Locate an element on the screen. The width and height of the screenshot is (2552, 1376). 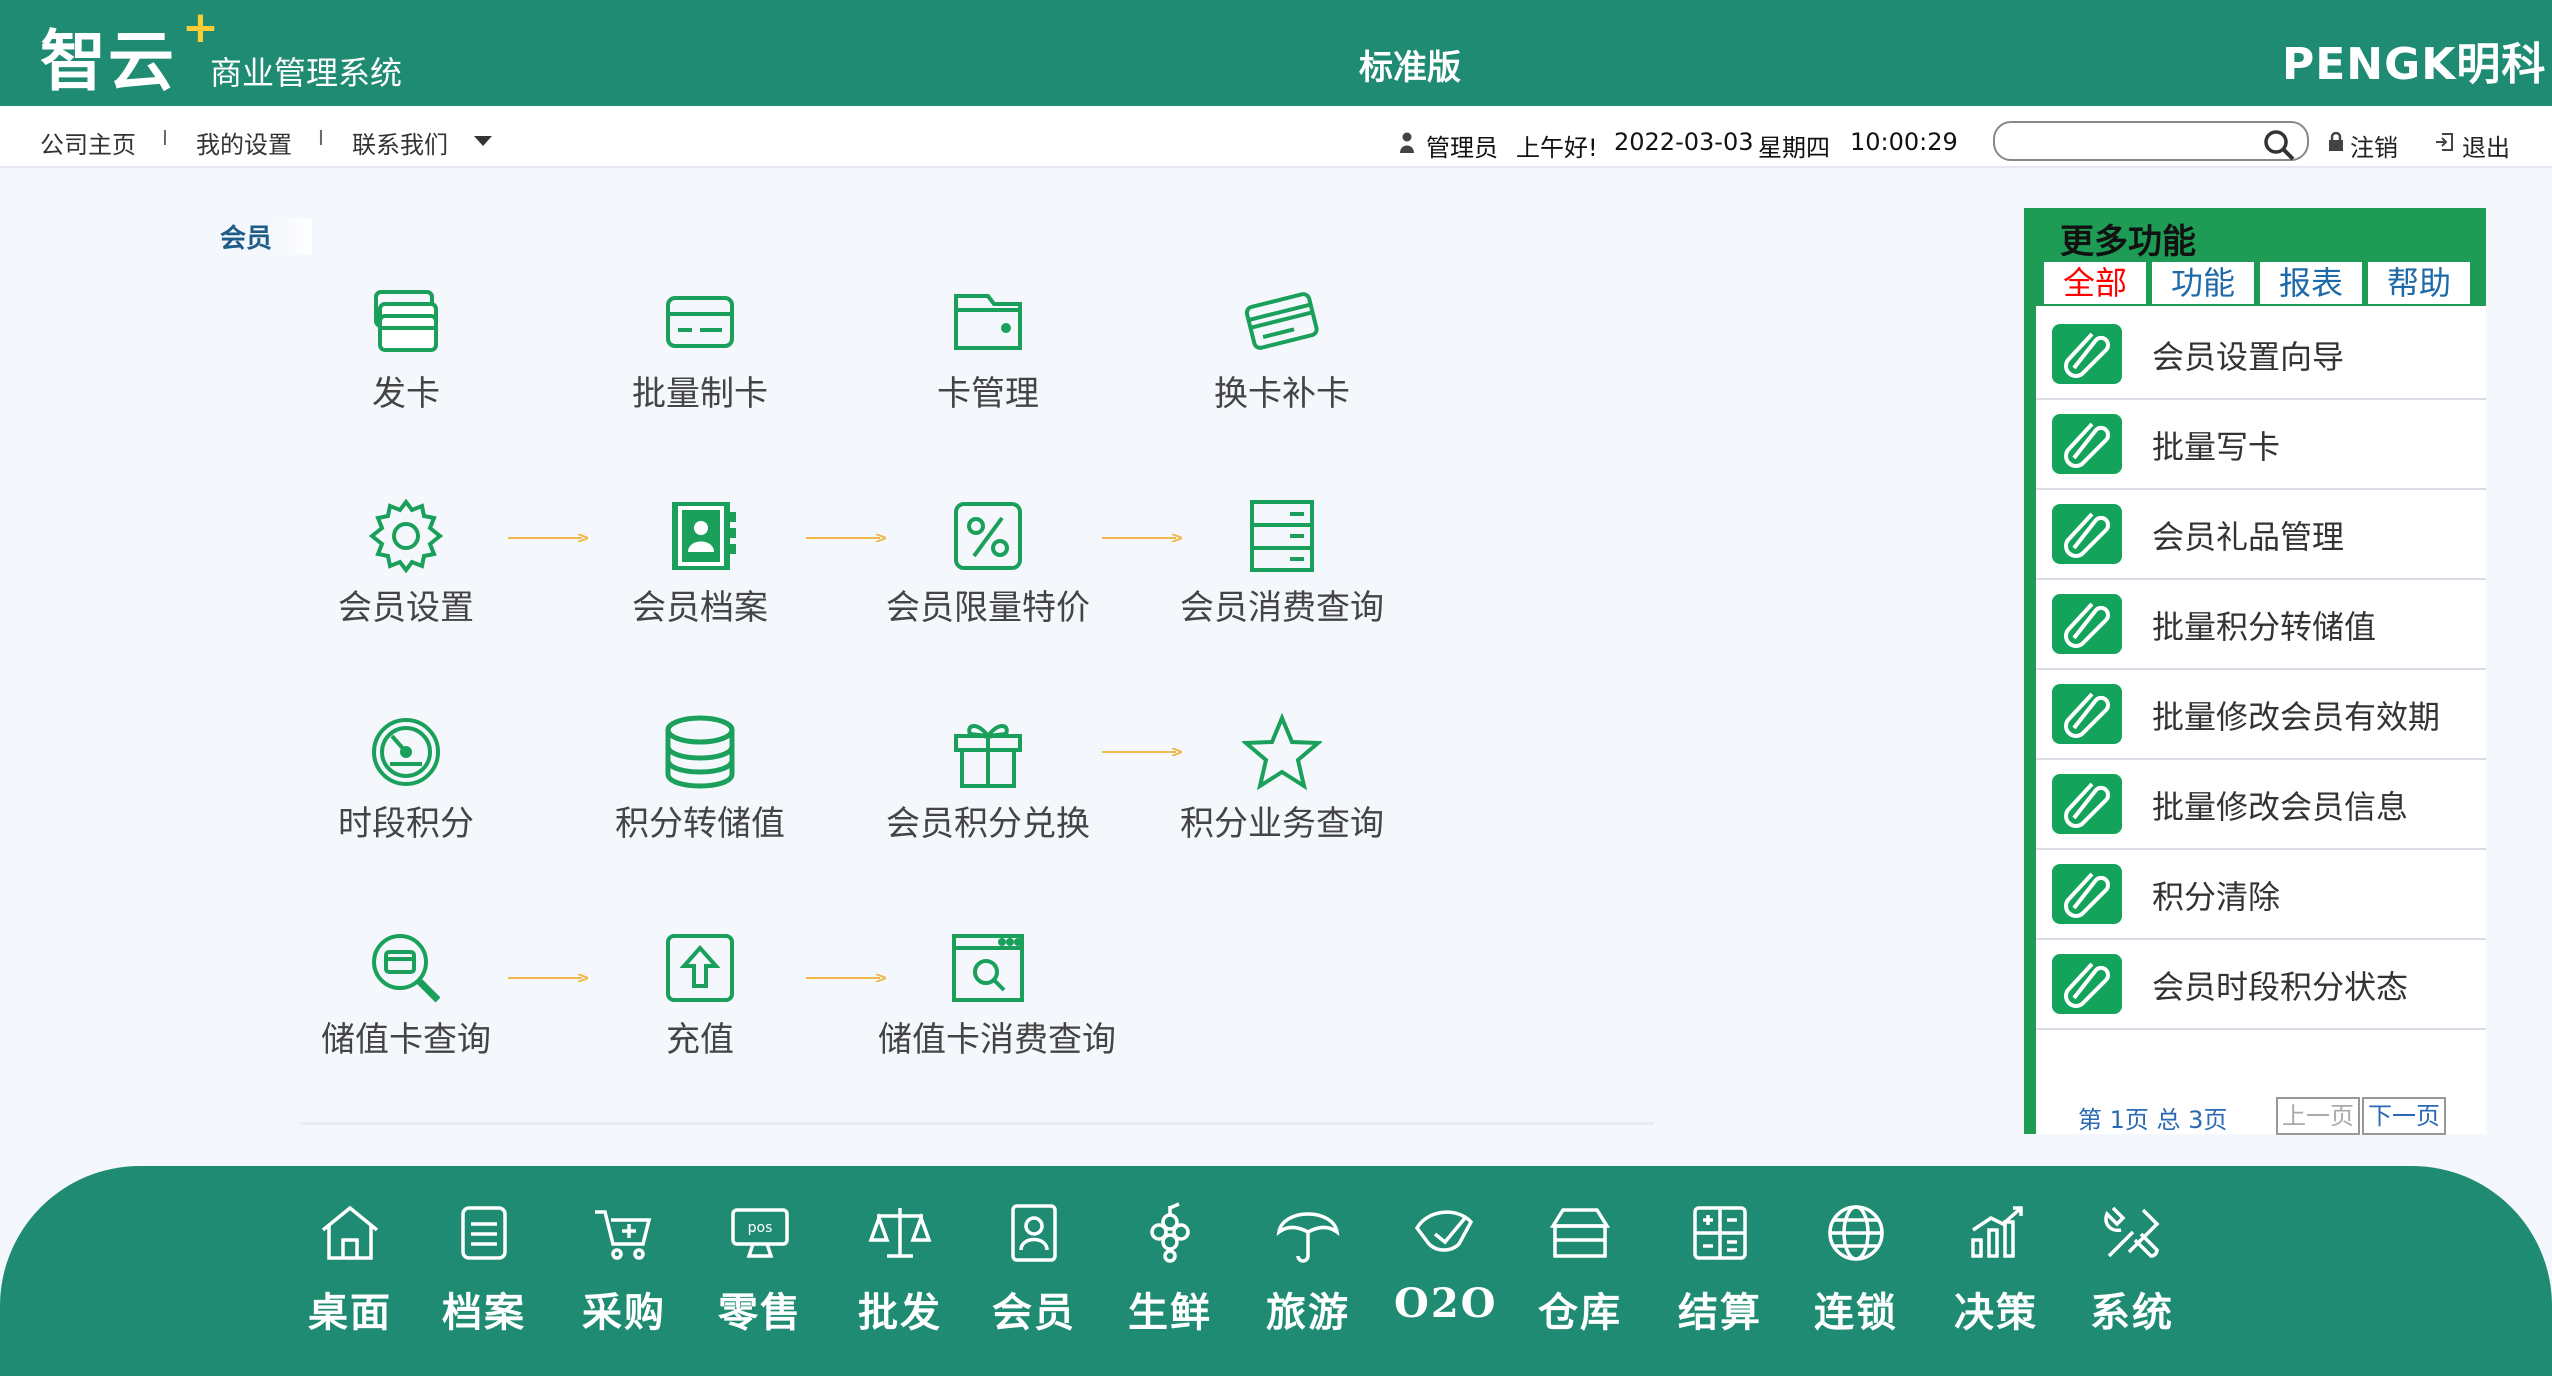
panel-item-member-period-points-status: 会员时段积分状态 is located at coordinates (2261, 985).